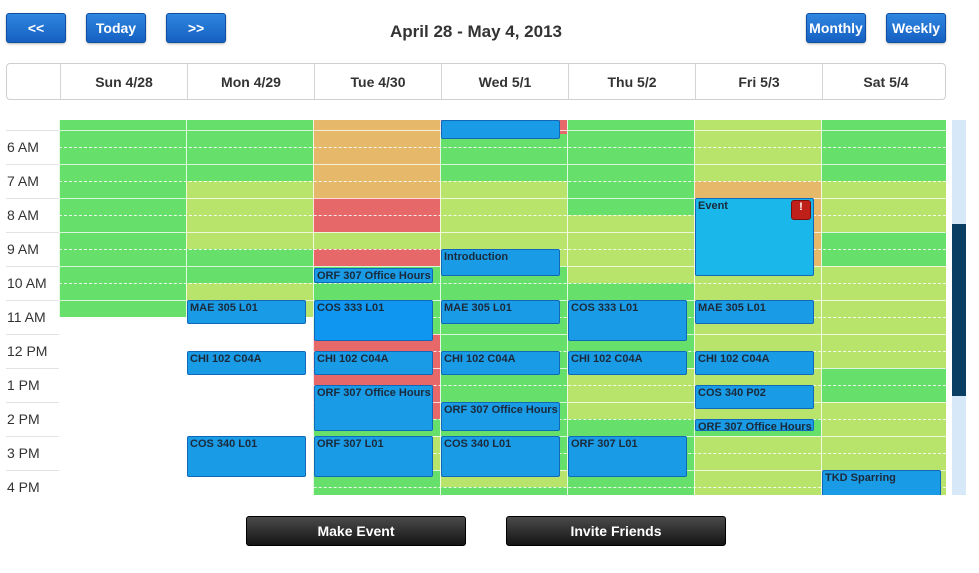  What do you see at coordinates (27, 283) in the screenshot?
I see `time-label: 10 AM` at bounding box center [27, 283].